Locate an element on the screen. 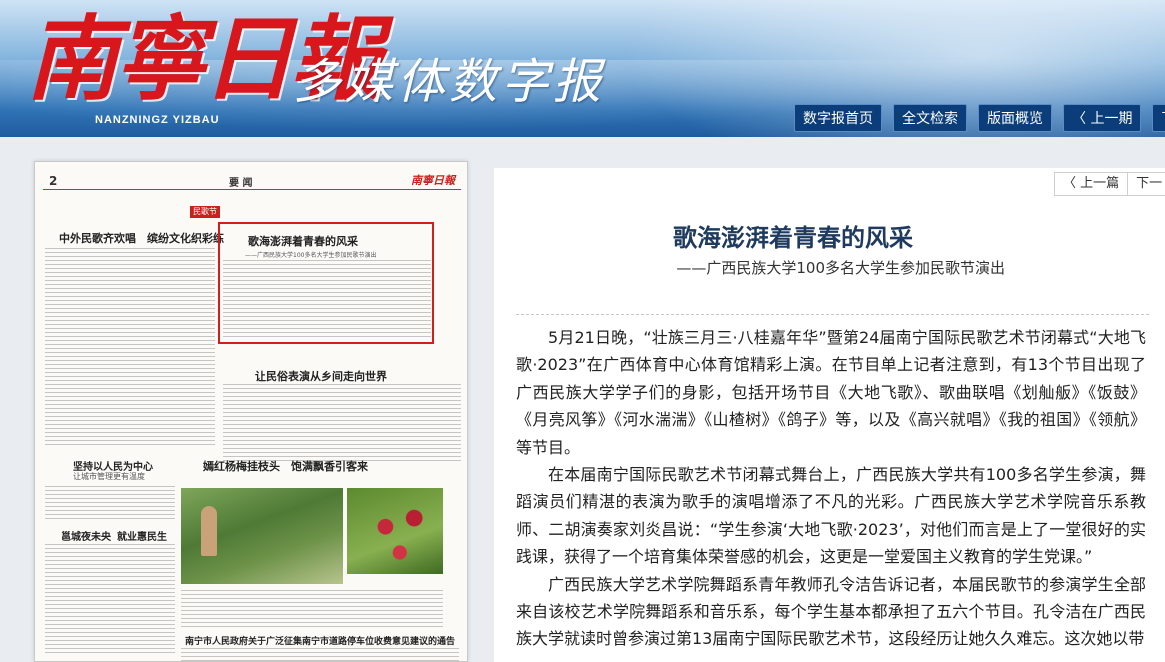  article-link-bayberry: 嫣红杨梅挂枝头 饱满飘香引客来 is located at coordinates (285, 466).